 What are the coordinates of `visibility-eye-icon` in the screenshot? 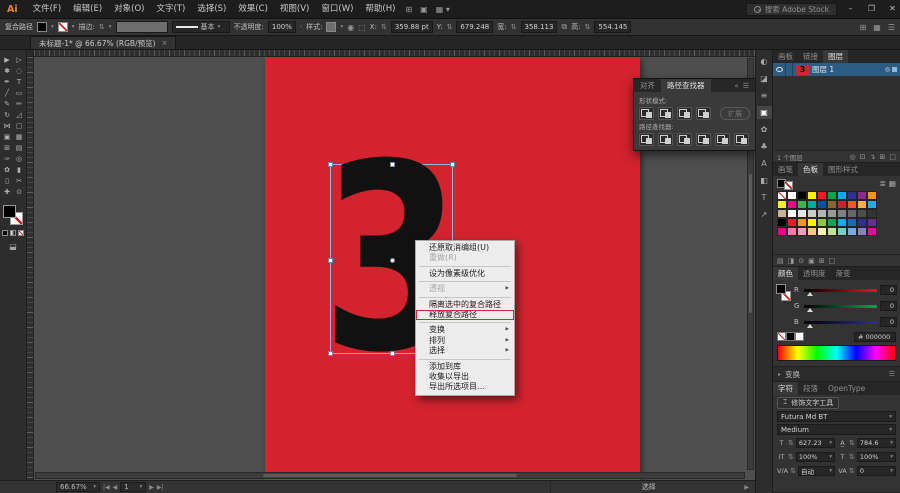 It's located at (779, 69).